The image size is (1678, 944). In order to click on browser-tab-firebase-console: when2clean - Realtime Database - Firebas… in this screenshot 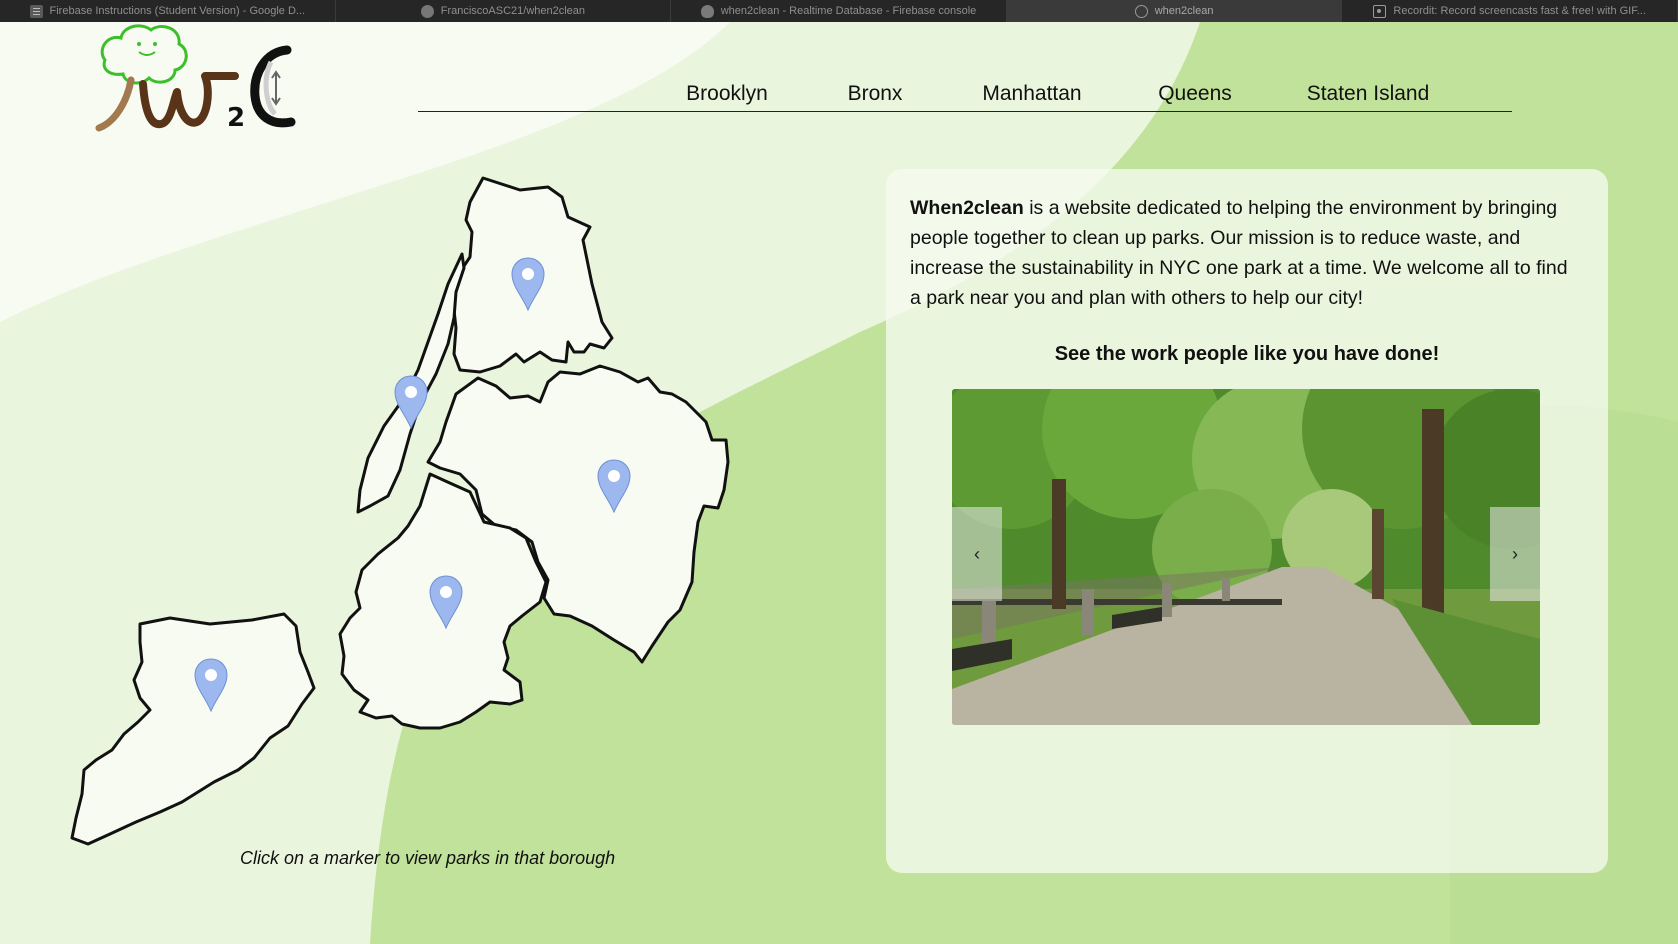, I will do `click(839, 11)`.